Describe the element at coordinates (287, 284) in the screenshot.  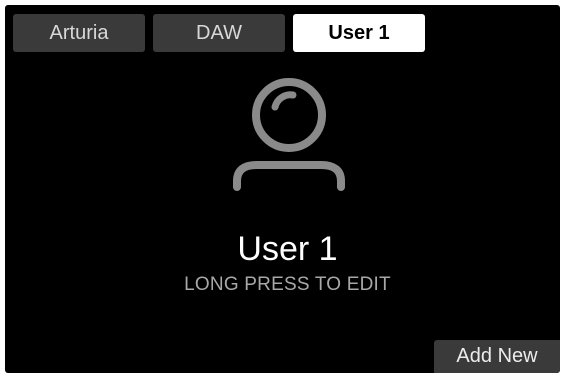
I see `edit-hint: LONG PRESS TO EDIT` at that location.